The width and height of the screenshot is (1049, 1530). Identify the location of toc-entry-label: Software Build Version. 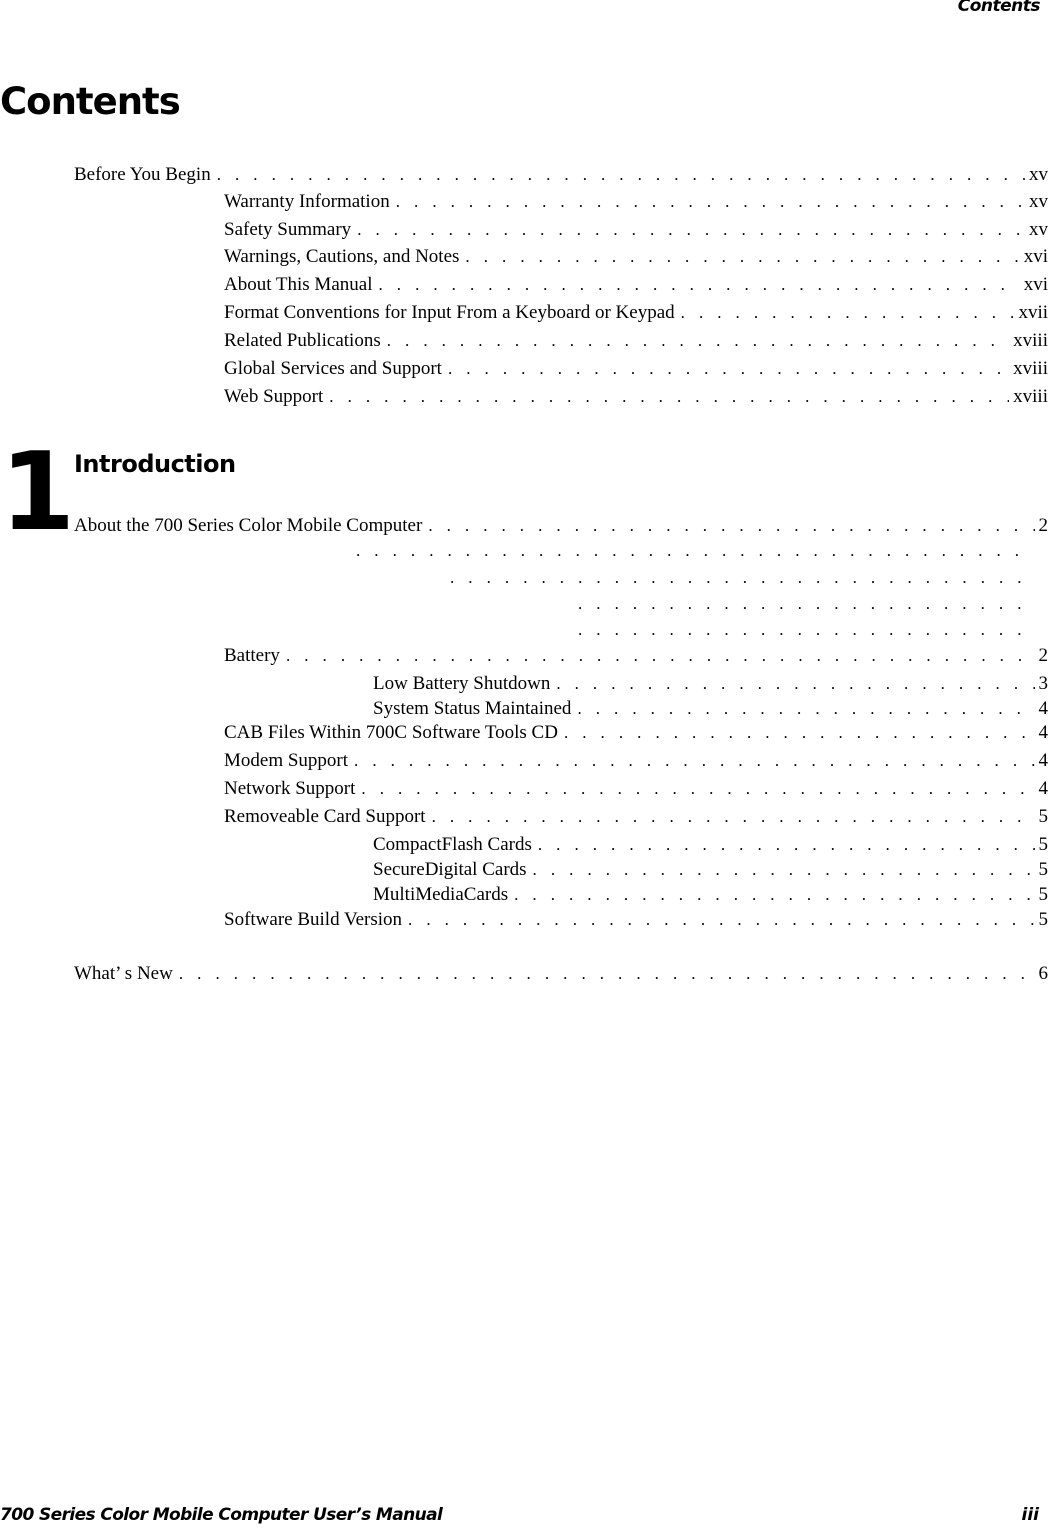
(313, 919).